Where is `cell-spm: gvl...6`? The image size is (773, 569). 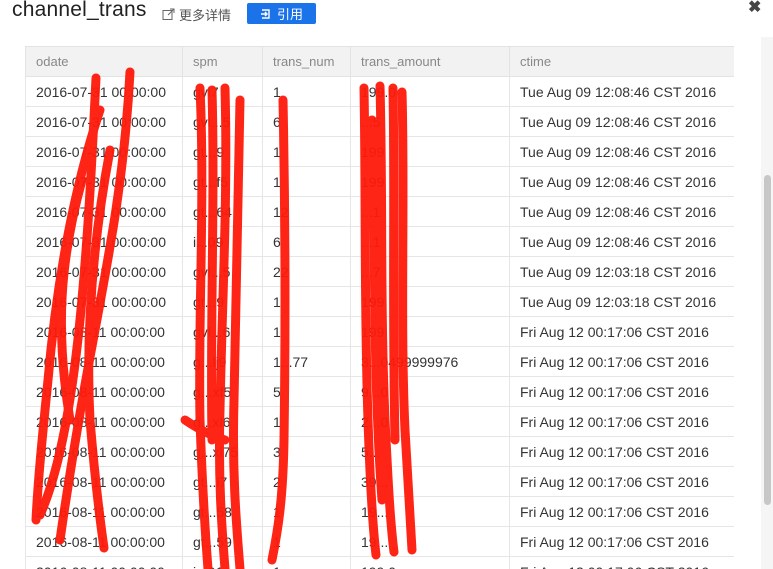 cell-spm: gvl...6 is located at coordinates (222, 331).